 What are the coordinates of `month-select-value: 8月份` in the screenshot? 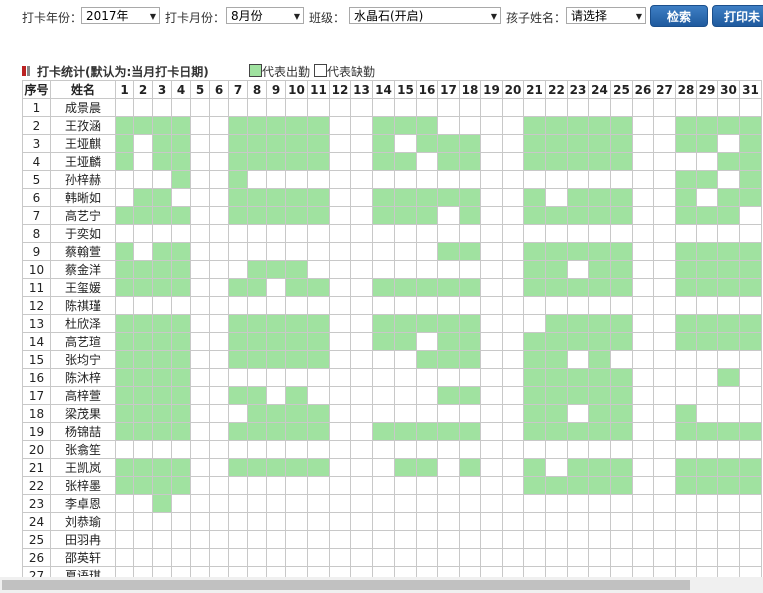 It's located at (247, 16).